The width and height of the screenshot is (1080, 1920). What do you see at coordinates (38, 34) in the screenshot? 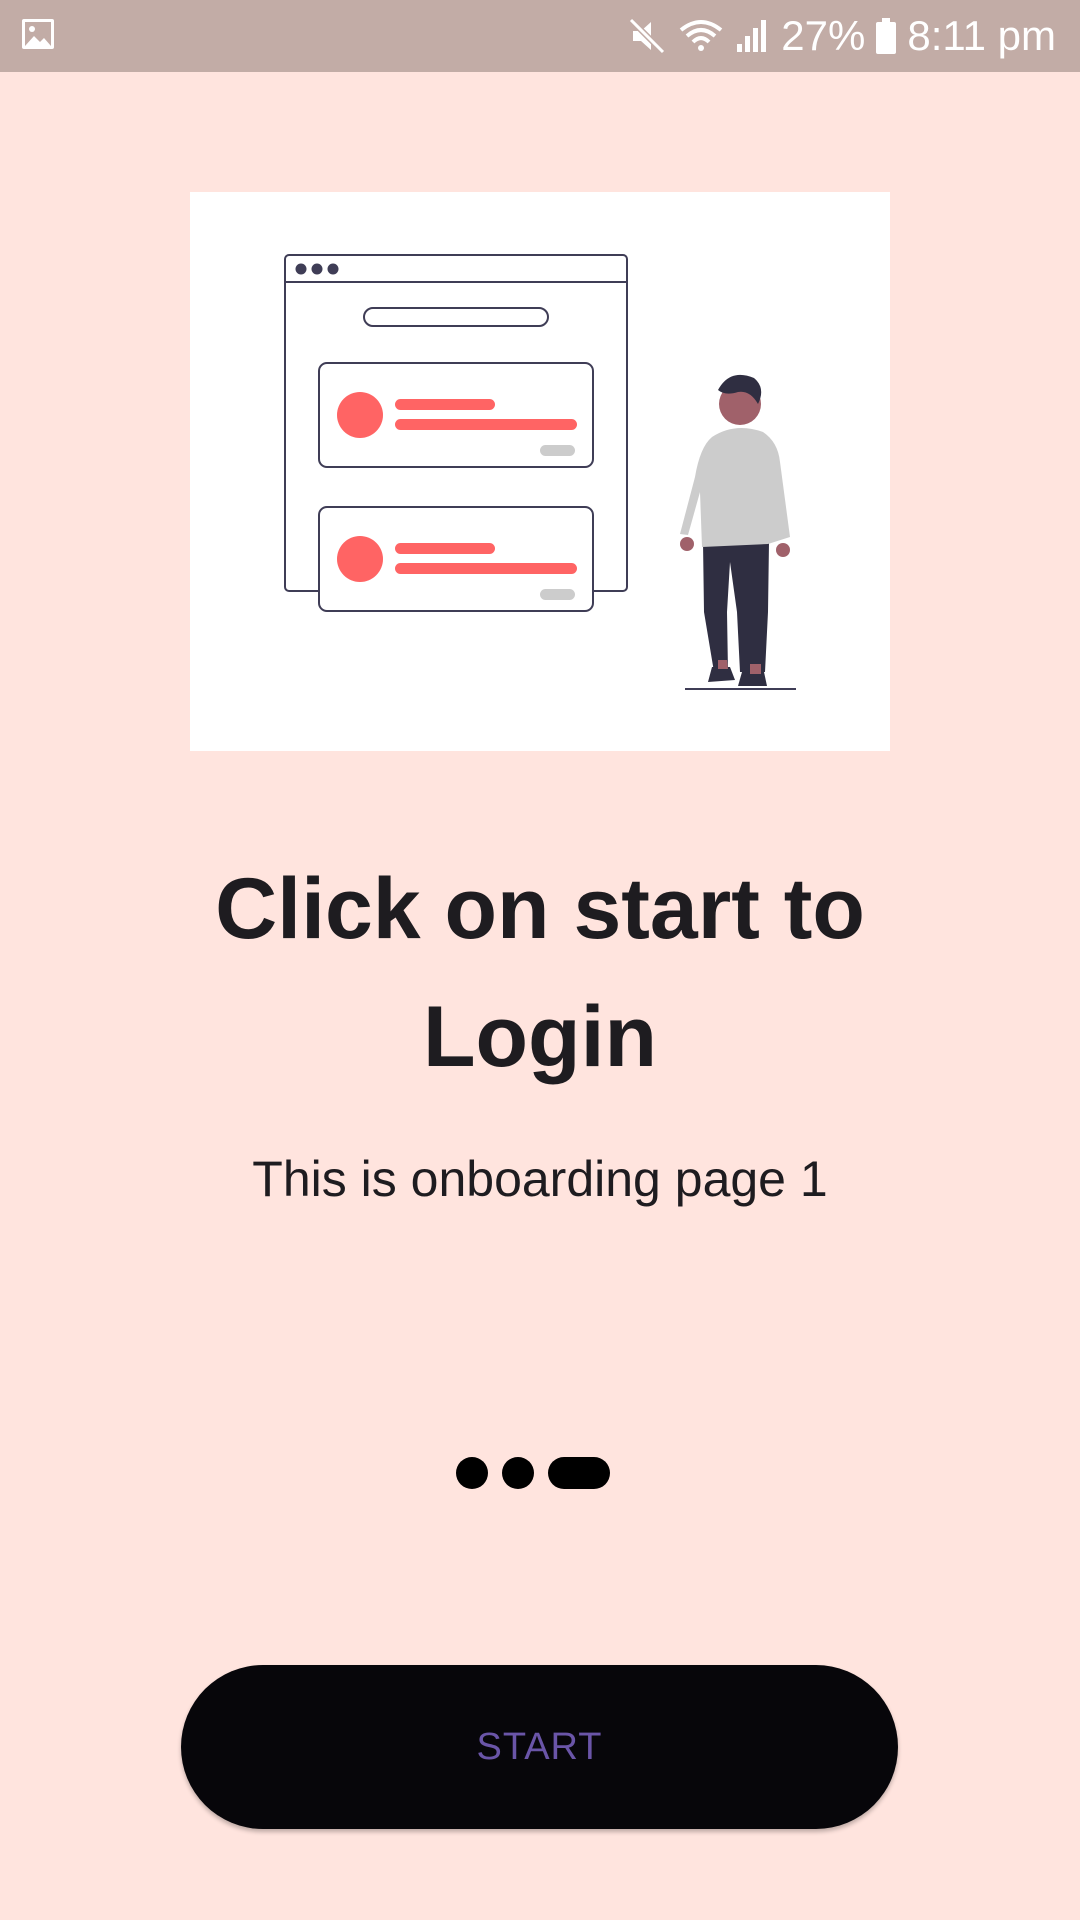
I see `gallery-icon` at bounding box center [38, 34].